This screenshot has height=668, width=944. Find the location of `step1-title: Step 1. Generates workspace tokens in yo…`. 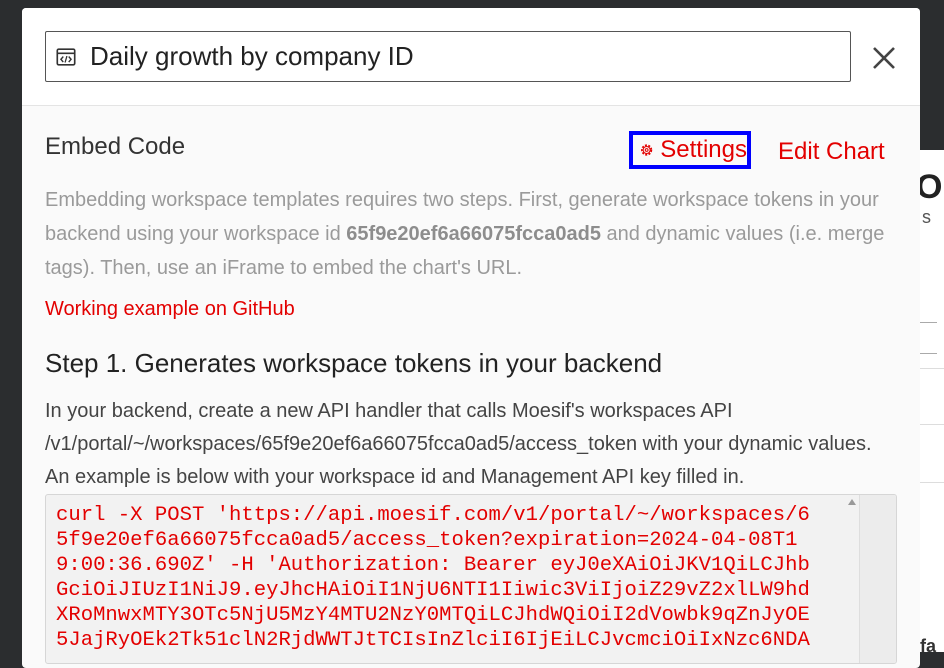

step1-title: Step 1. Generates workspace tokens in yo… is located at coordinates (354, 363).